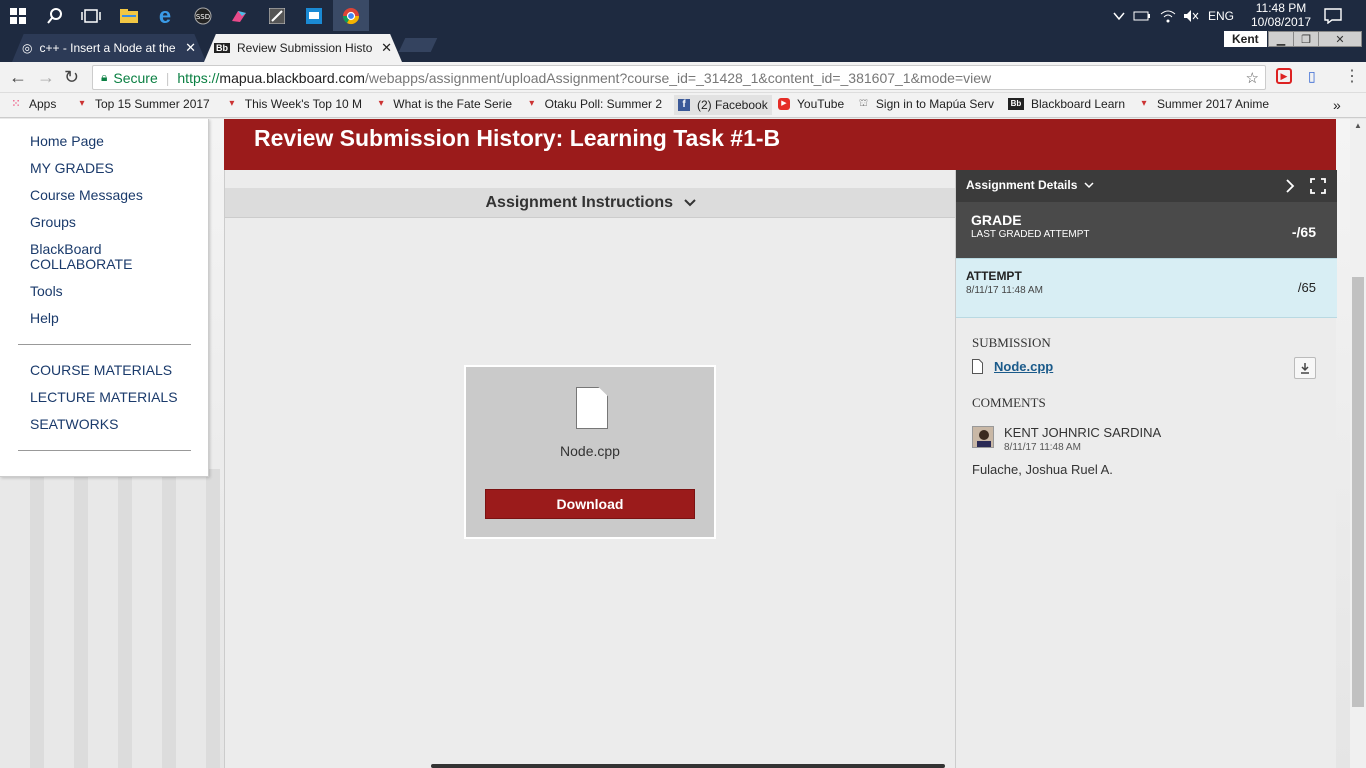 The width and height of the screenshot is (1366, 768). Describe the element at coordinates (303, 48) in the screenshot. I see `browser-tab-active: Bb Review Submission Histo ✕` at that location.